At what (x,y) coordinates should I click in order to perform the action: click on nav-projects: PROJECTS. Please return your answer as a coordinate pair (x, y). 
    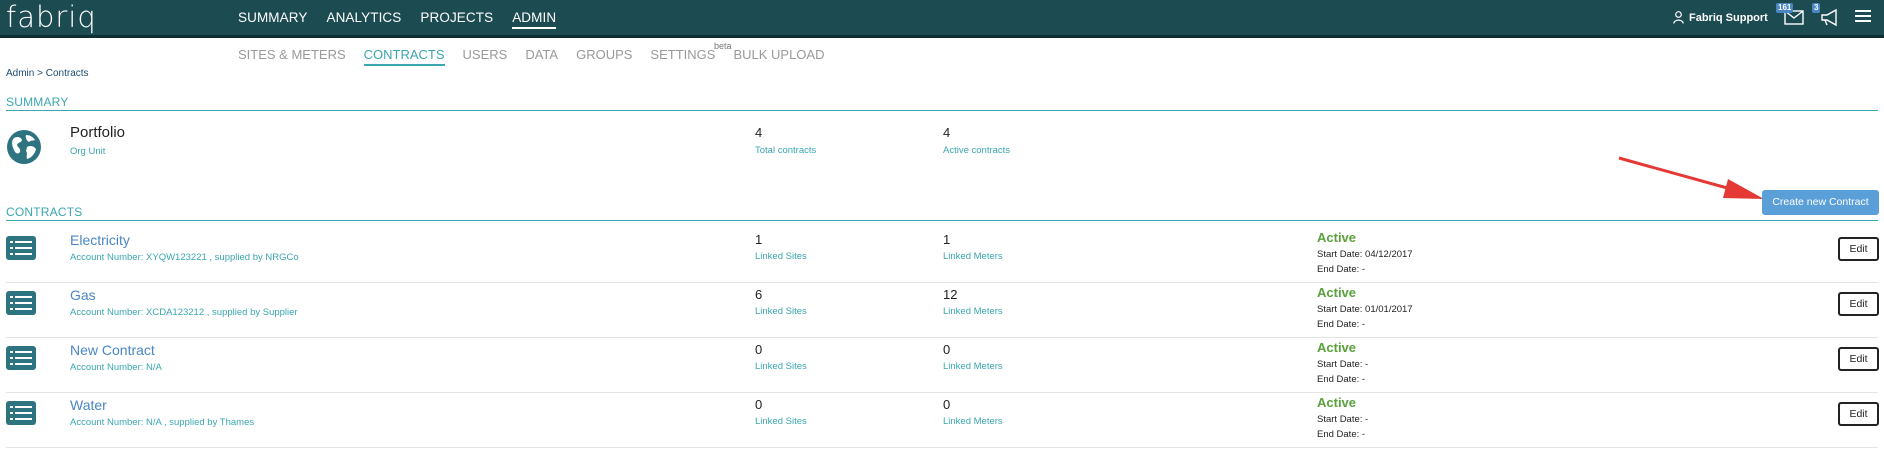
    Looking at the image, I should click on (456, 17).